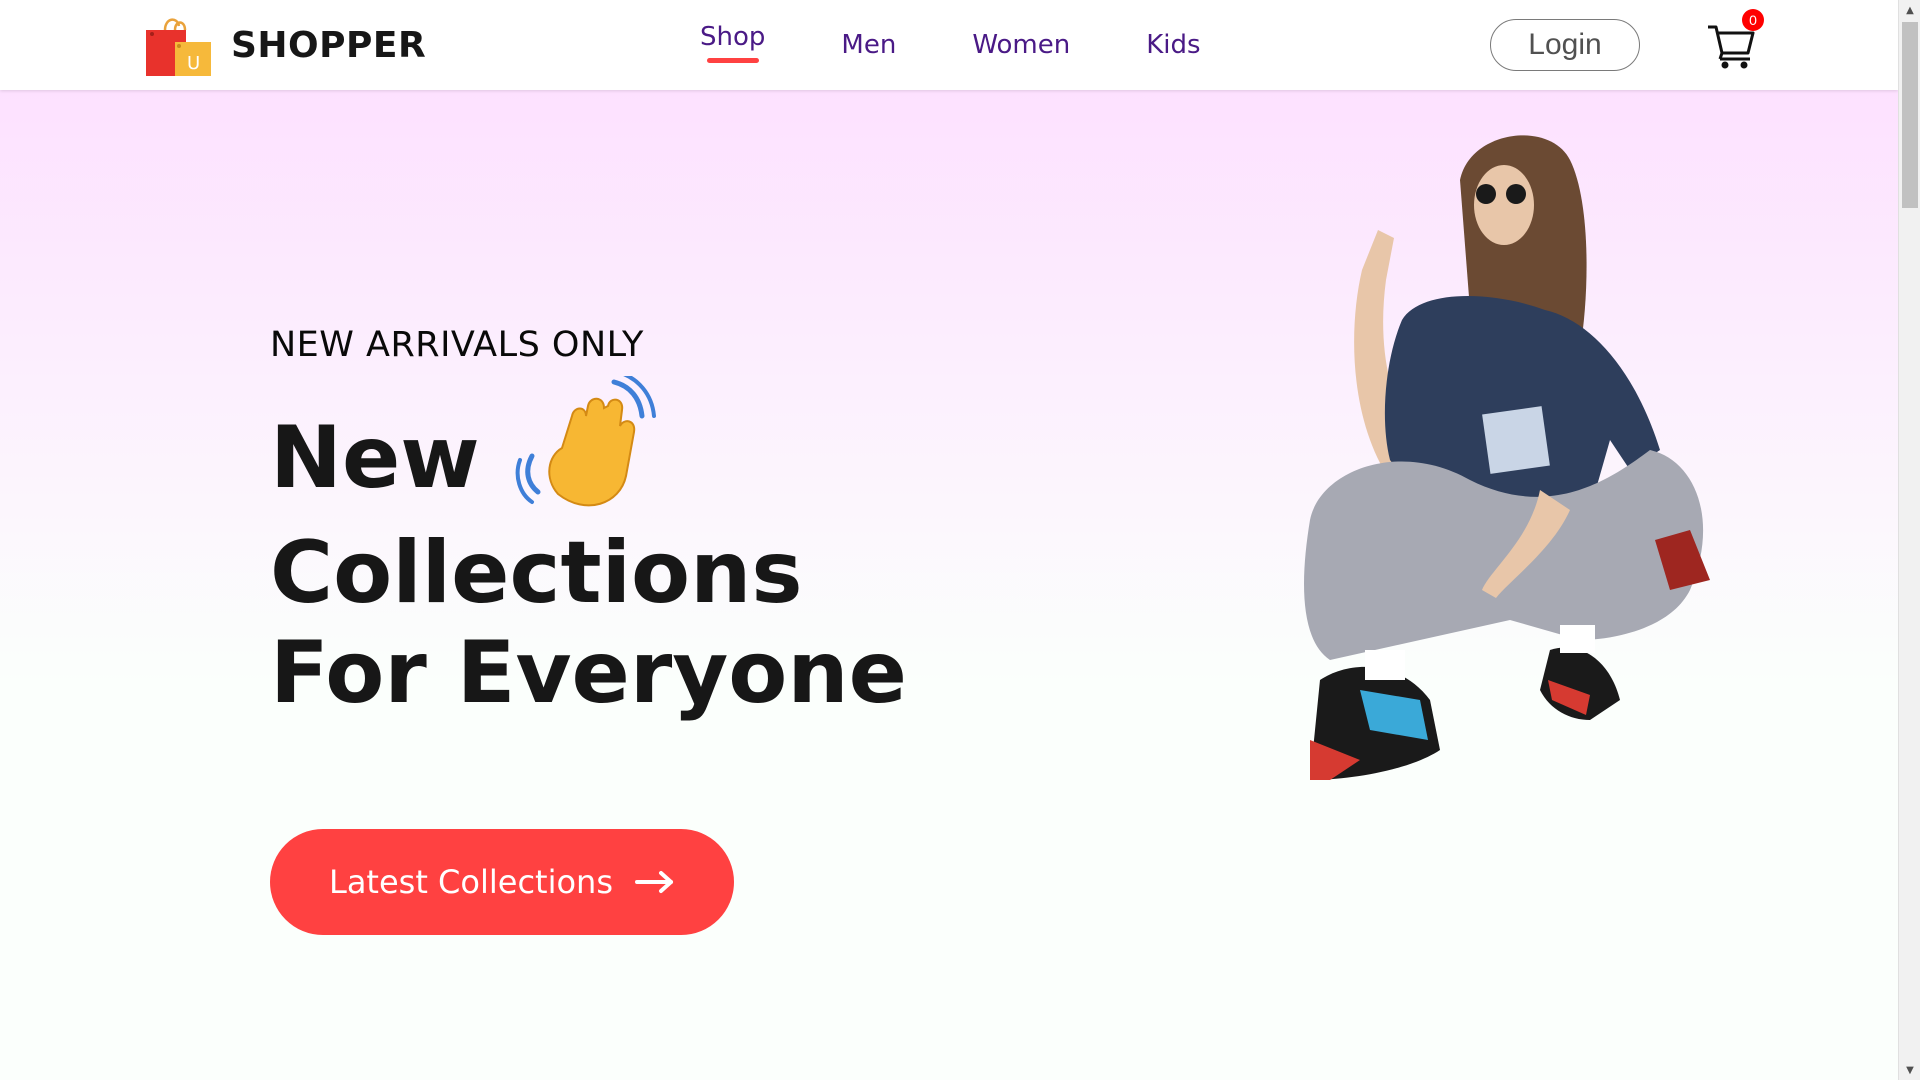 The height and width of the screenshot is (1080, 1920). What do you see at coordinates (1909, 10) in the screenshot?
I see `scroll-up-icon: ▲` at bounding box center [1909, 10].